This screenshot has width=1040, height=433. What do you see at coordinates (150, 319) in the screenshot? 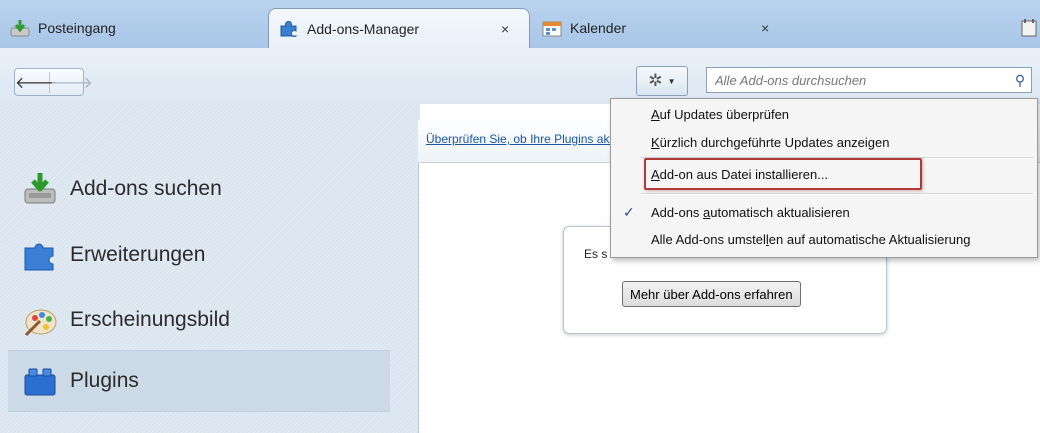
I see `sidebar-item-label: Erscheinungsbild` at bounding box center [150, 319].